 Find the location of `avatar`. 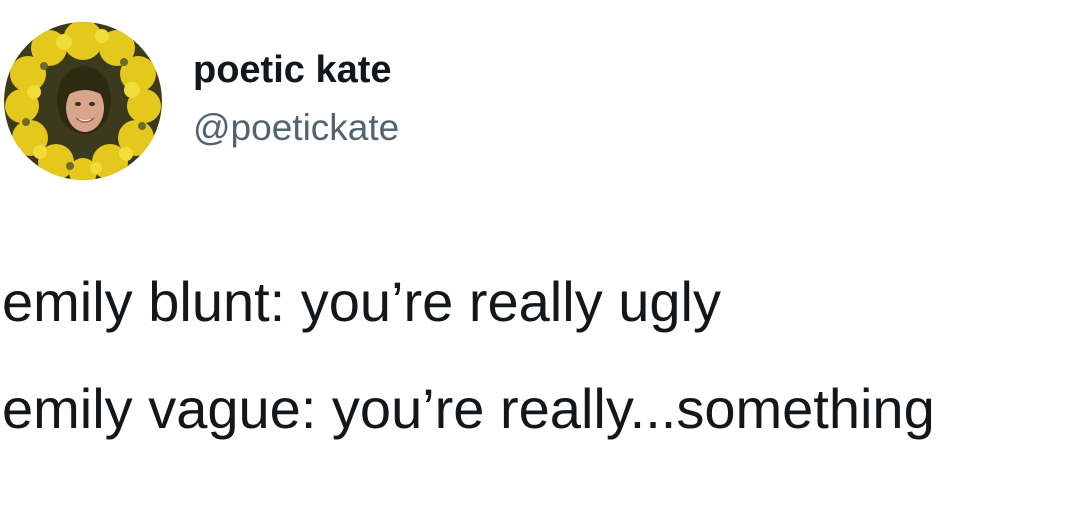

avatar is located at coordinates (83, 101).